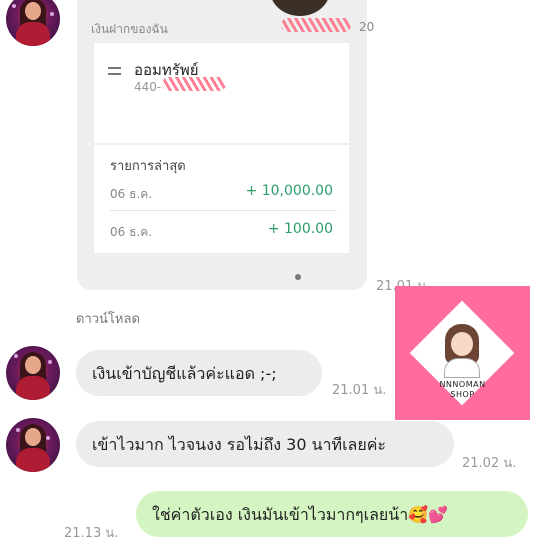 The width and height of the screenshot is (540, 538). What do you see at coordinates (462, 384) in the screenshot?
I see `logo-text: NNNOMAN` at bounding box center [462, 384].